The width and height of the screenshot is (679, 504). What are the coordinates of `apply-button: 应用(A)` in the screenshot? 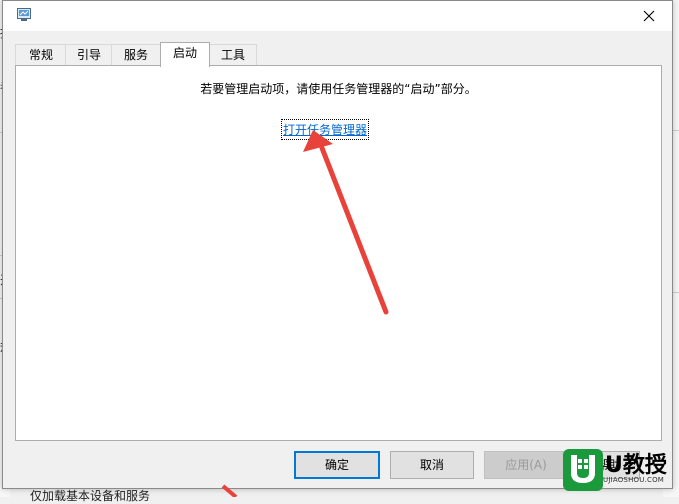 It's located at (526, 465).